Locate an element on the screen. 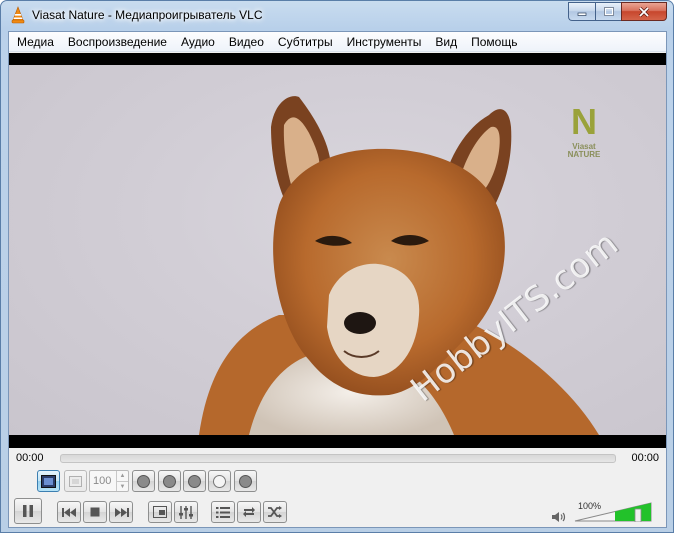 Image resolution: width=674 pixels, height=533 pixels. pause-icon is located at coordinates (28, 511).